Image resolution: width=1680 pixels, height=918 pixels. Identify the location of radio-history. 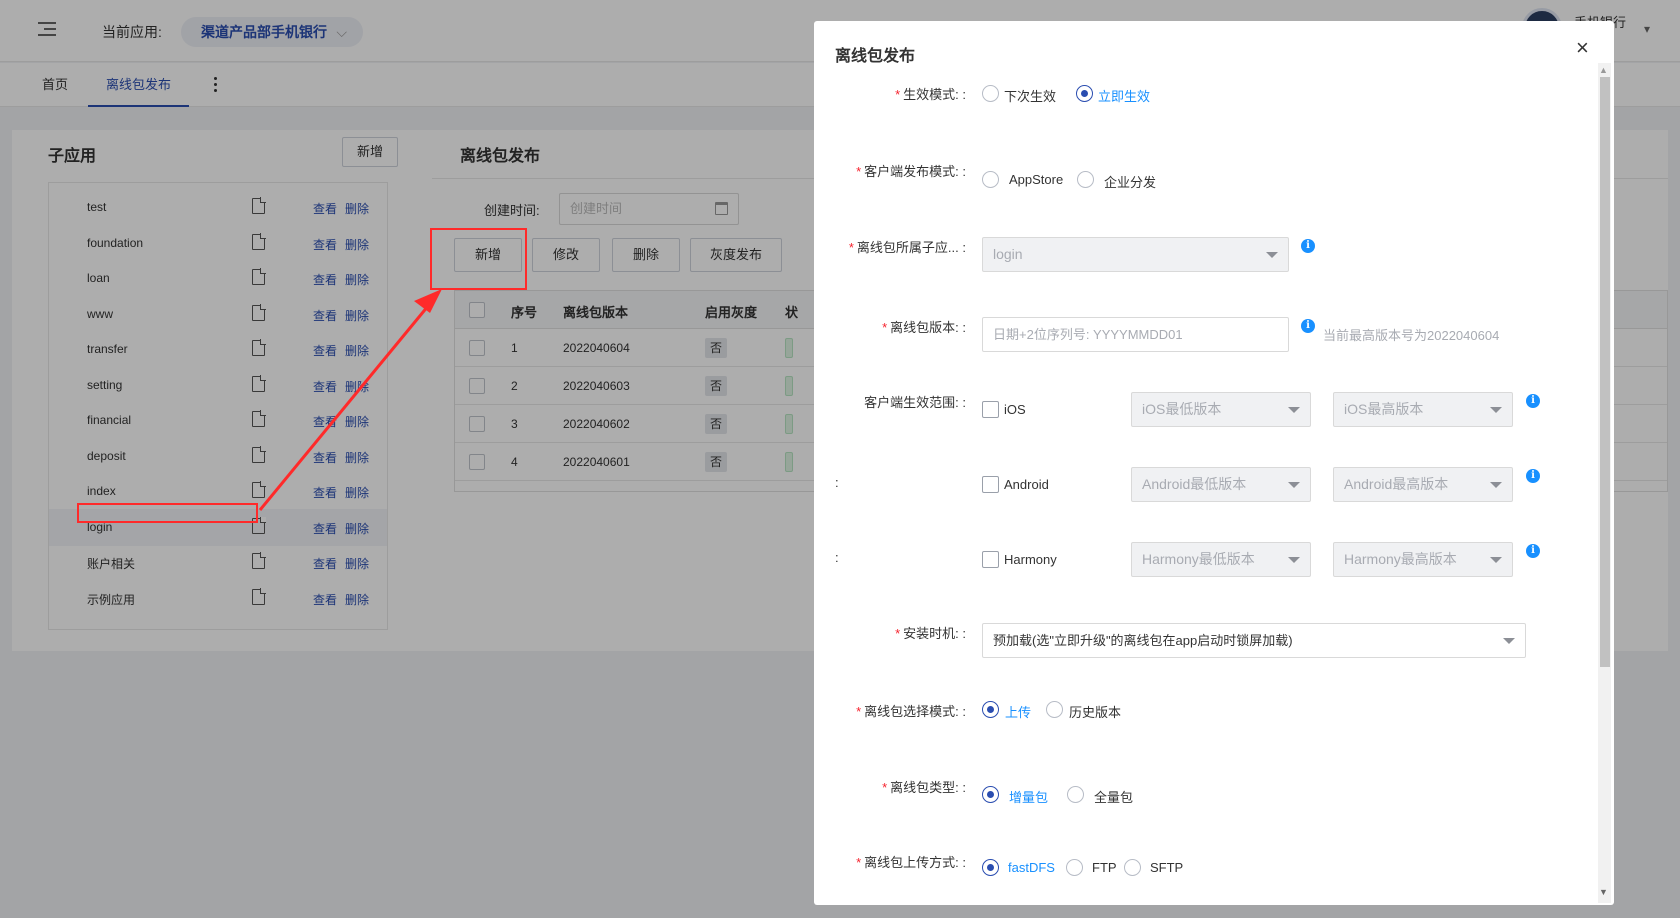
(1054, 709).